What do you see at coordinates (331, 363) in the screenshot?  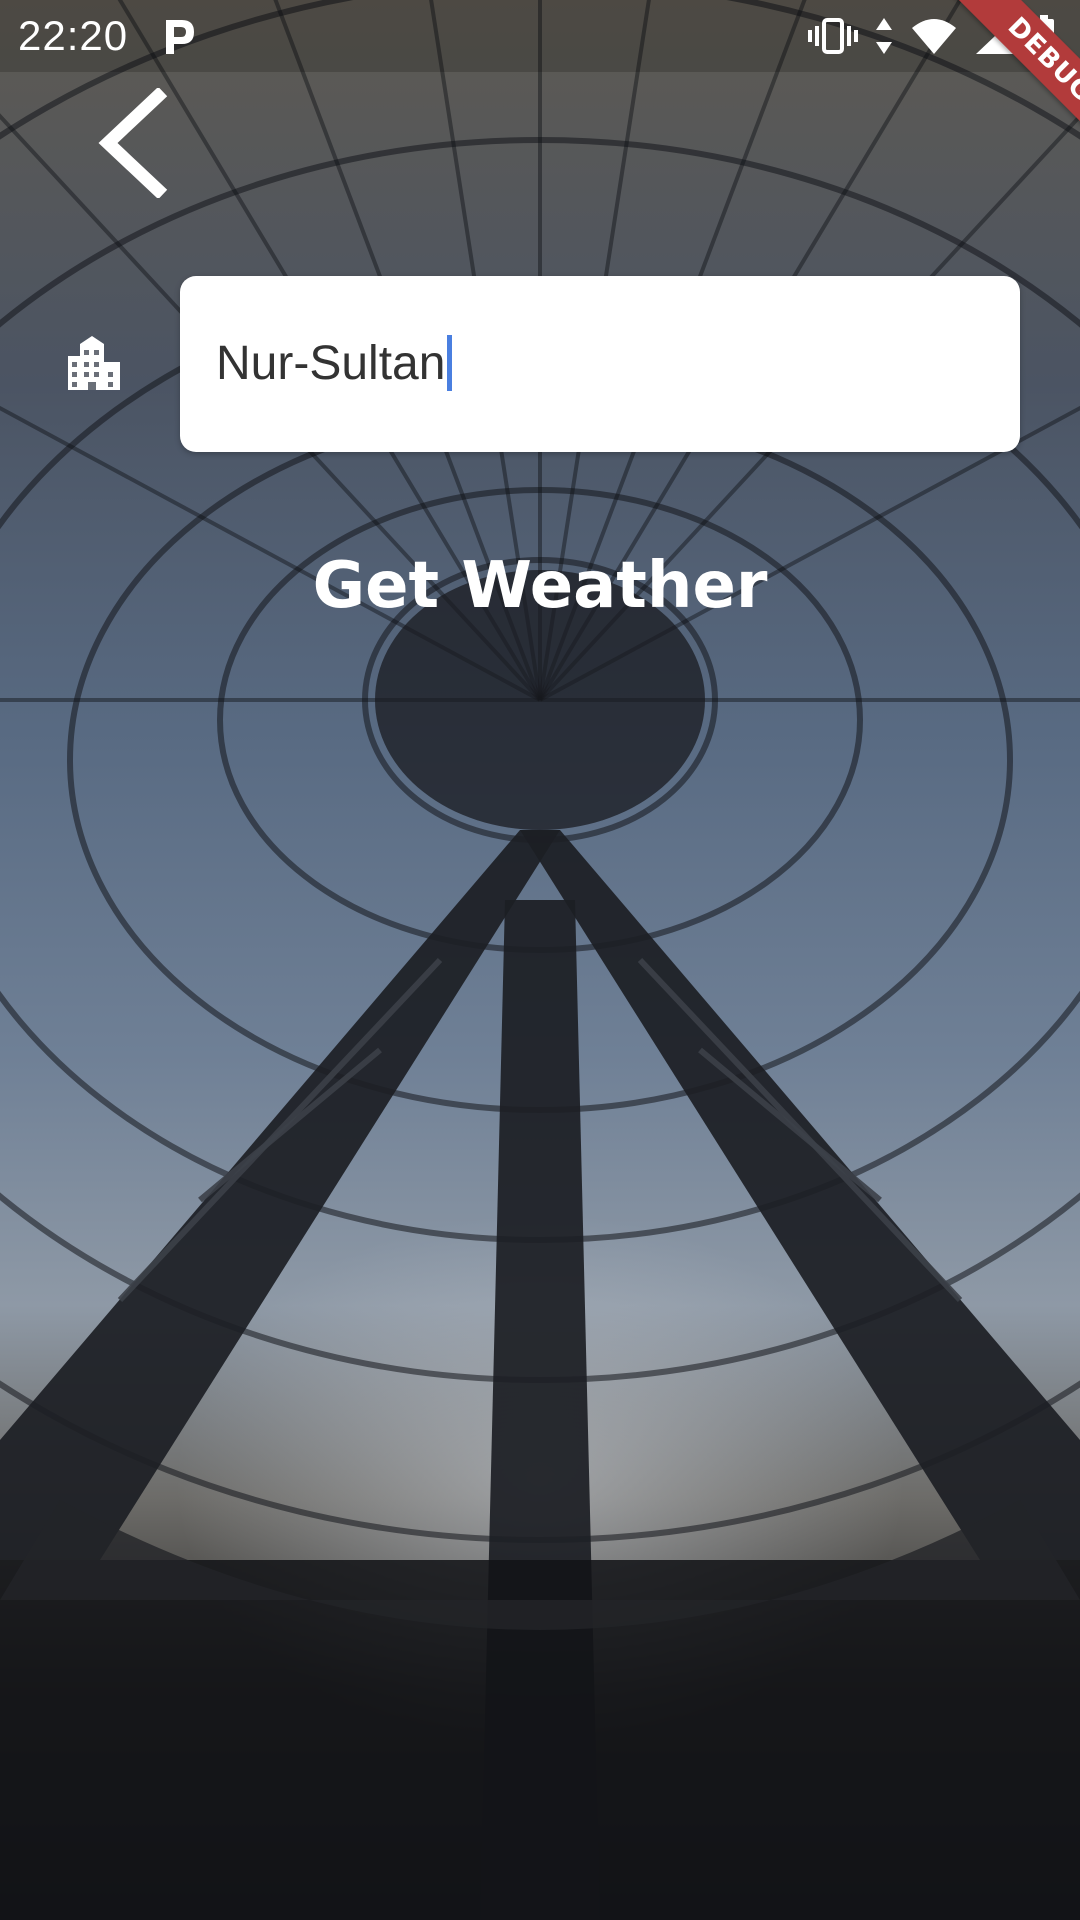 I see `city-input-text: Nur-Sultan` at bounding box center [331, 363].